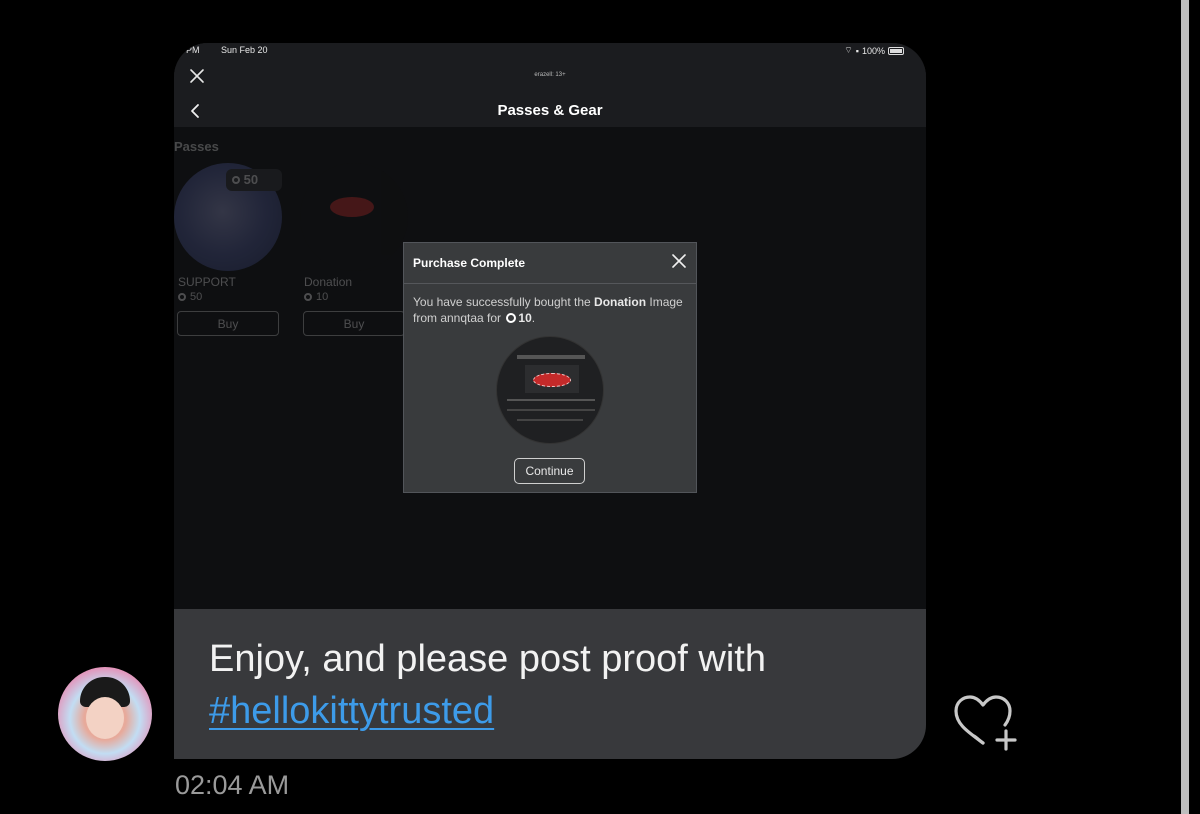 The image size is (1200, 814). I want to click on dialog-title: Purchase Complete, so click(469, 263).